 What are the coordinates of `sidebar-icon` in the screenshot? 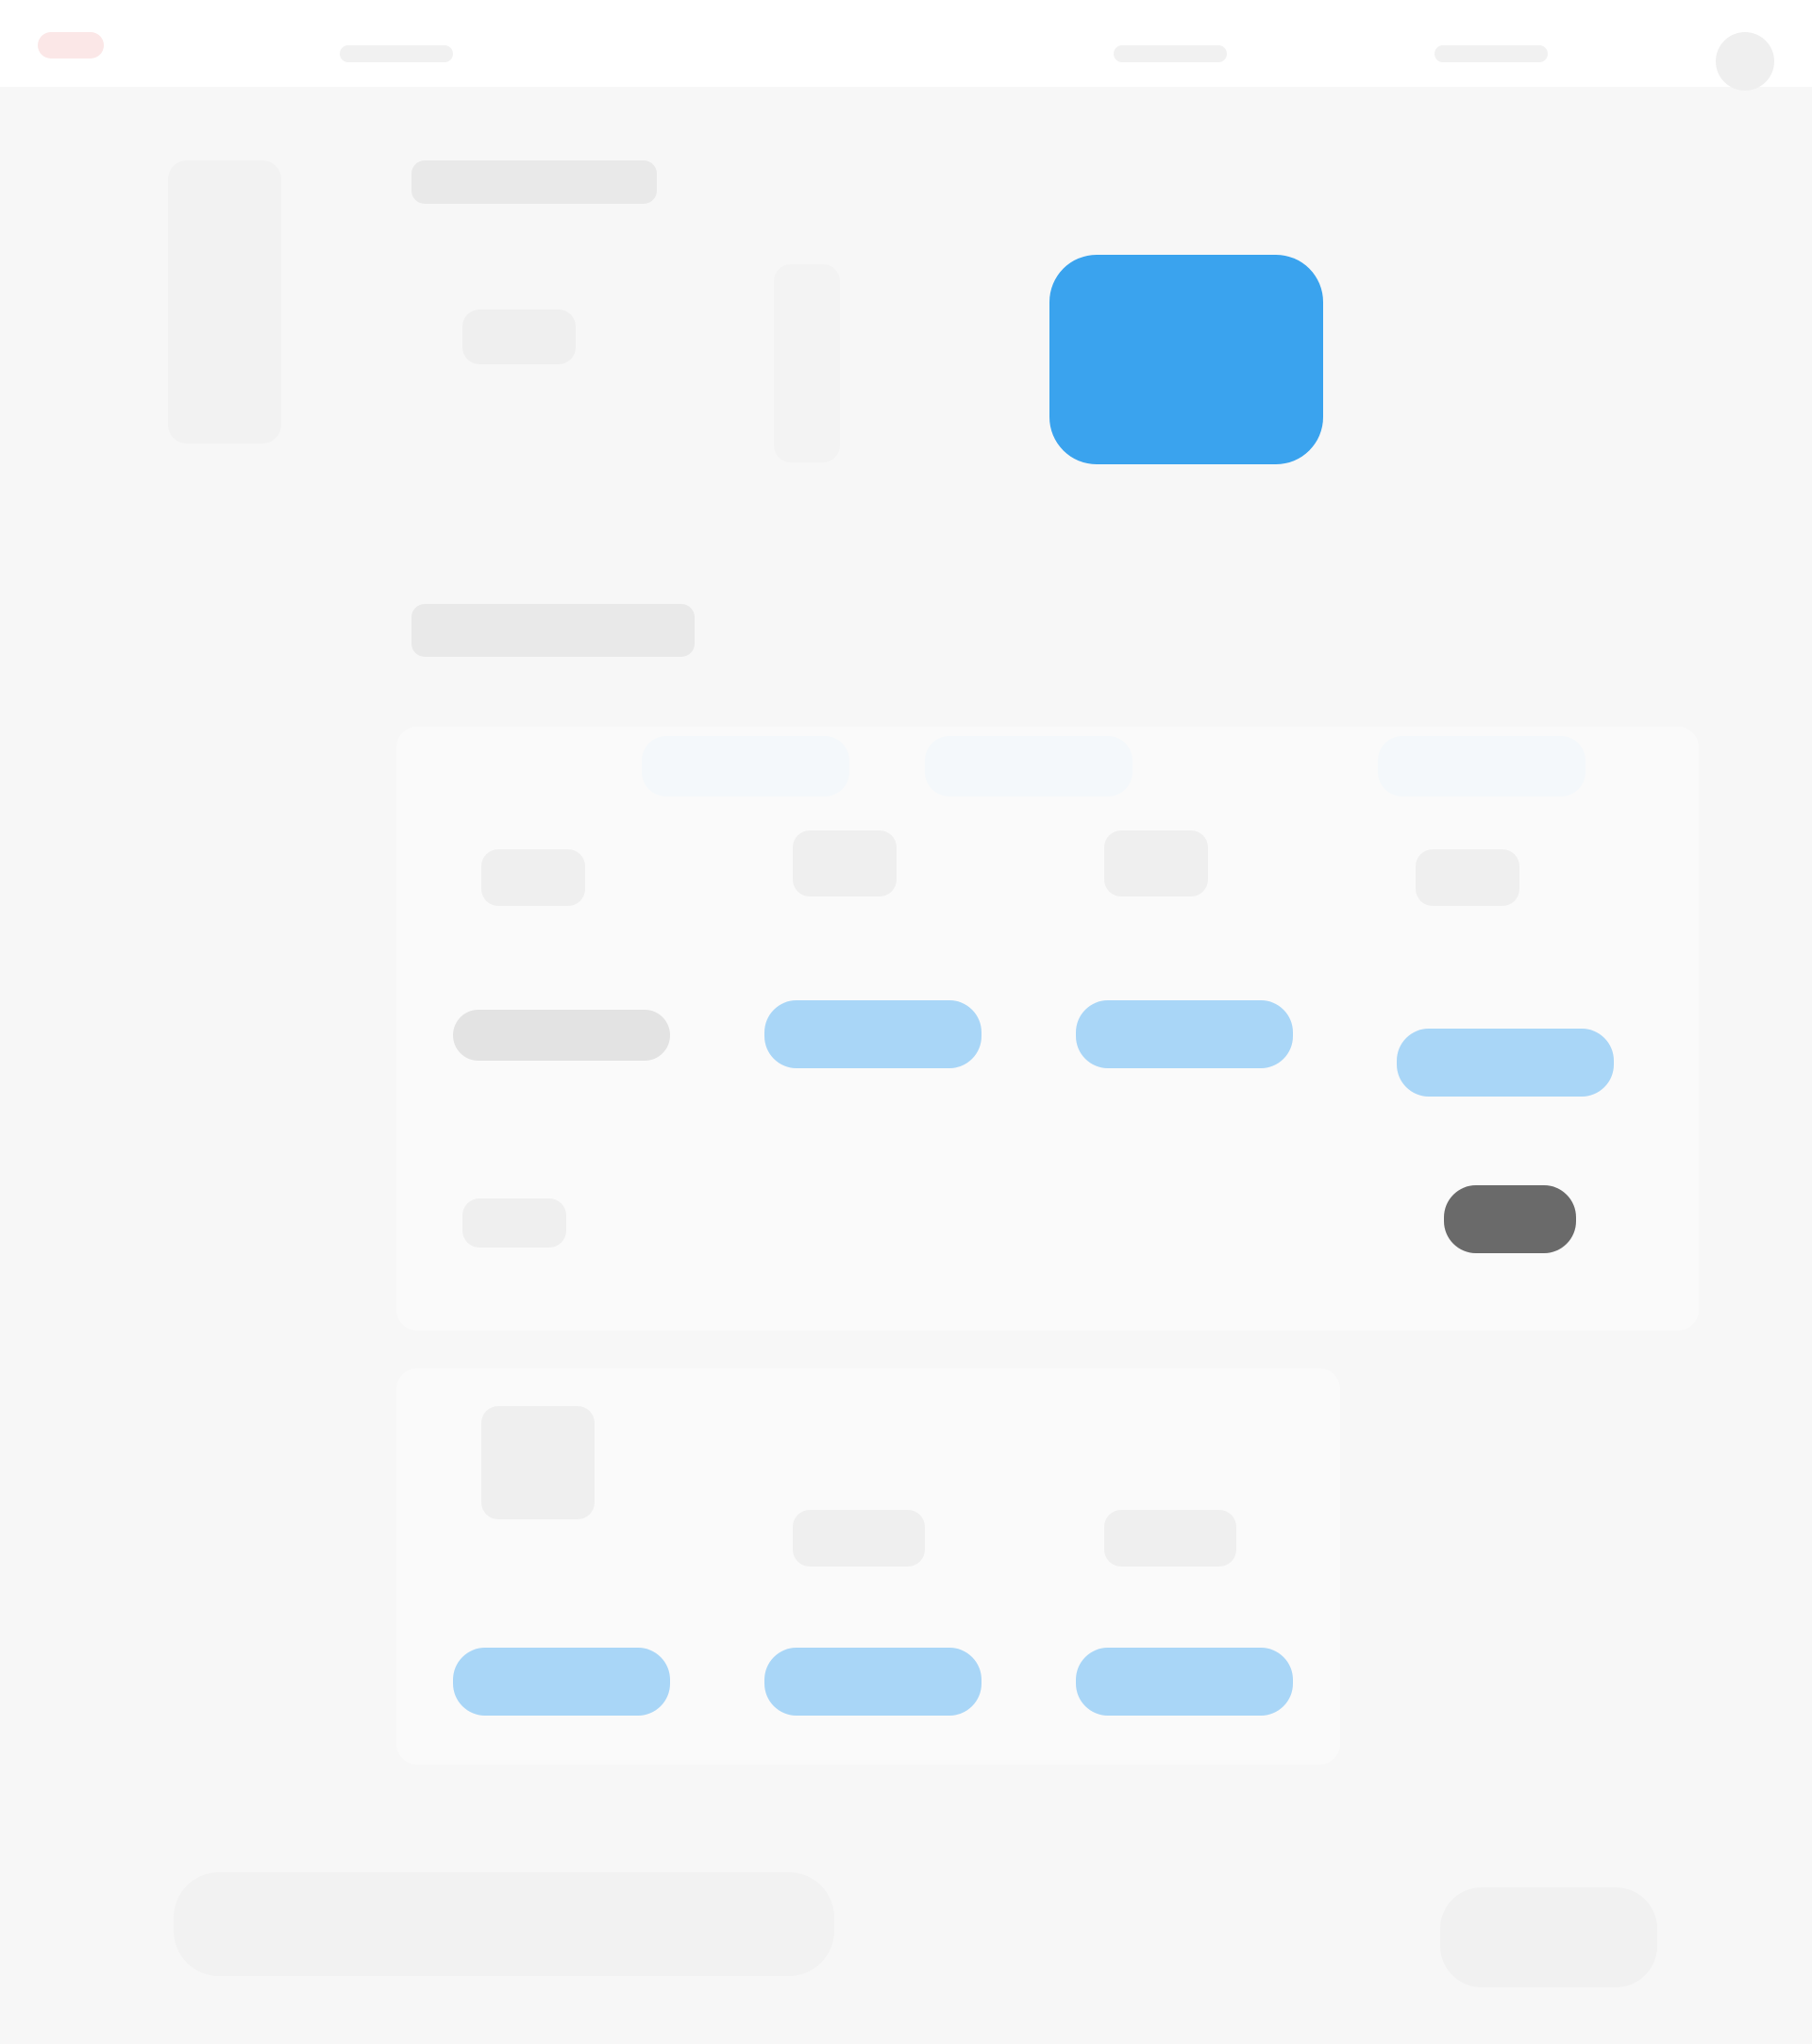 It's located at (225, 302).